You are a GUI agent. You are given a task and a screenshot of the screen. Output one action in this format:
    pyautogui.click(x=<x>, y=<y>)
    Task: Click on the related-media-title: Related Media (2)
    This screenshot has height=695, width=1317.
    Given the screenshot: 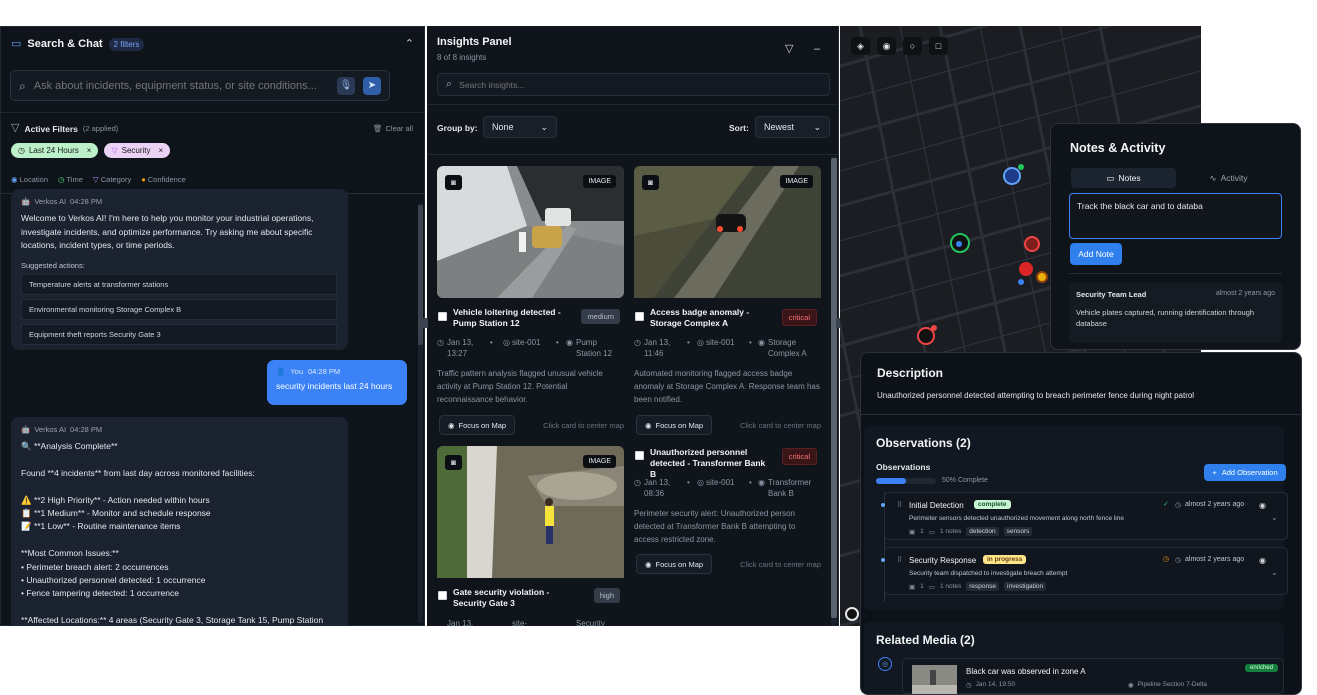 What is the action you would take?
    pyautogui.click(x=925, y=640)
    